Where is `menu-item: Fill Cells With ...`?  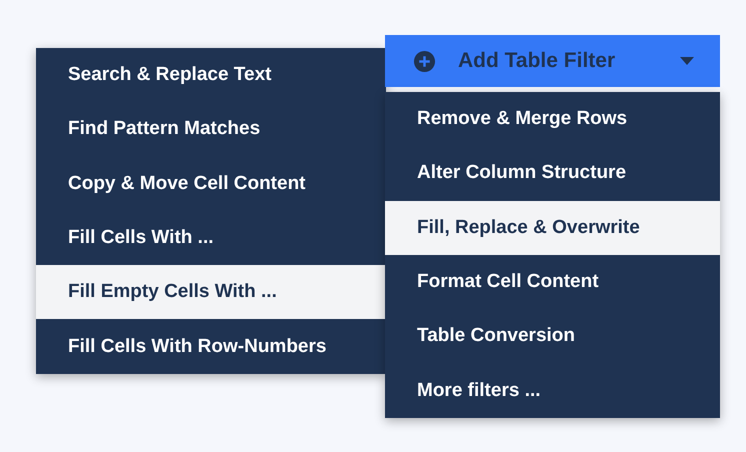 menu-item: Fill Cells With ... is located at coordinates (211, 238).